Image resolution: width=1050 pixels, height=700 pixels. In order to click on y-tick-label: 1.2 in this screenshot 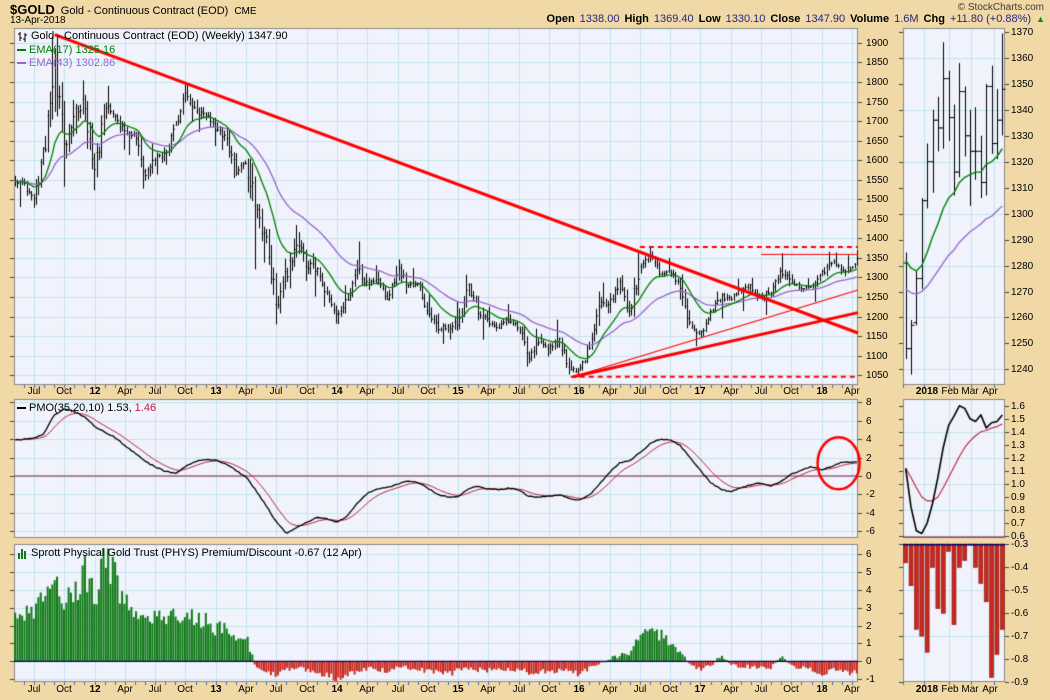, I will do `click(1018, 458)`.